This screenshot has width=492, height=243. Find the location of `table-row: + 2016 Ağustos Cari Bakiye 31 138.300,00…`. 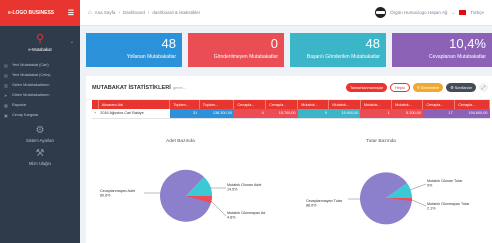

table-row: + 2016 Ağustos Cari Bakiye 31 138.300,00… is located at coordinates (291, 114).